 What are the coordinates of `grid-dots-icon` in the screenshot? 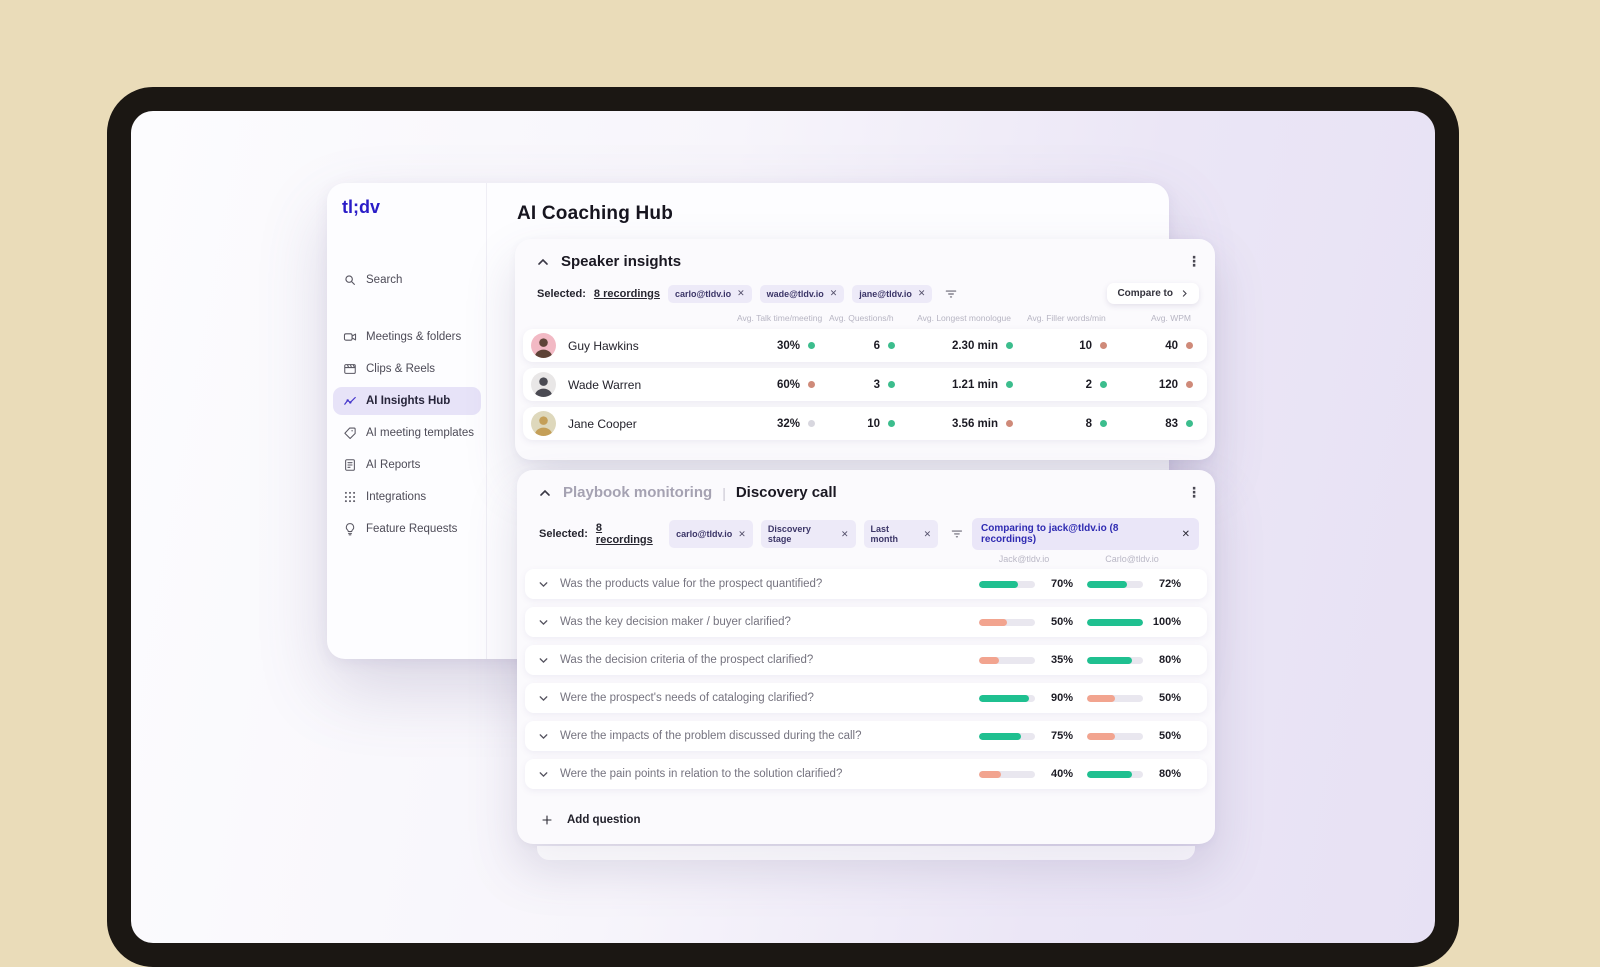 It's located at (350, 497).